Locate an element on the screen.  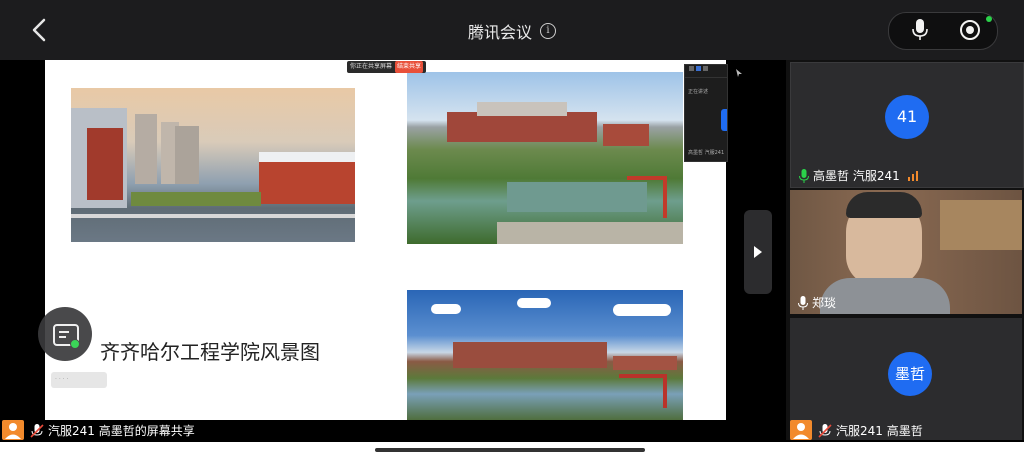
home-indicator is located at coordinates (510, 450).